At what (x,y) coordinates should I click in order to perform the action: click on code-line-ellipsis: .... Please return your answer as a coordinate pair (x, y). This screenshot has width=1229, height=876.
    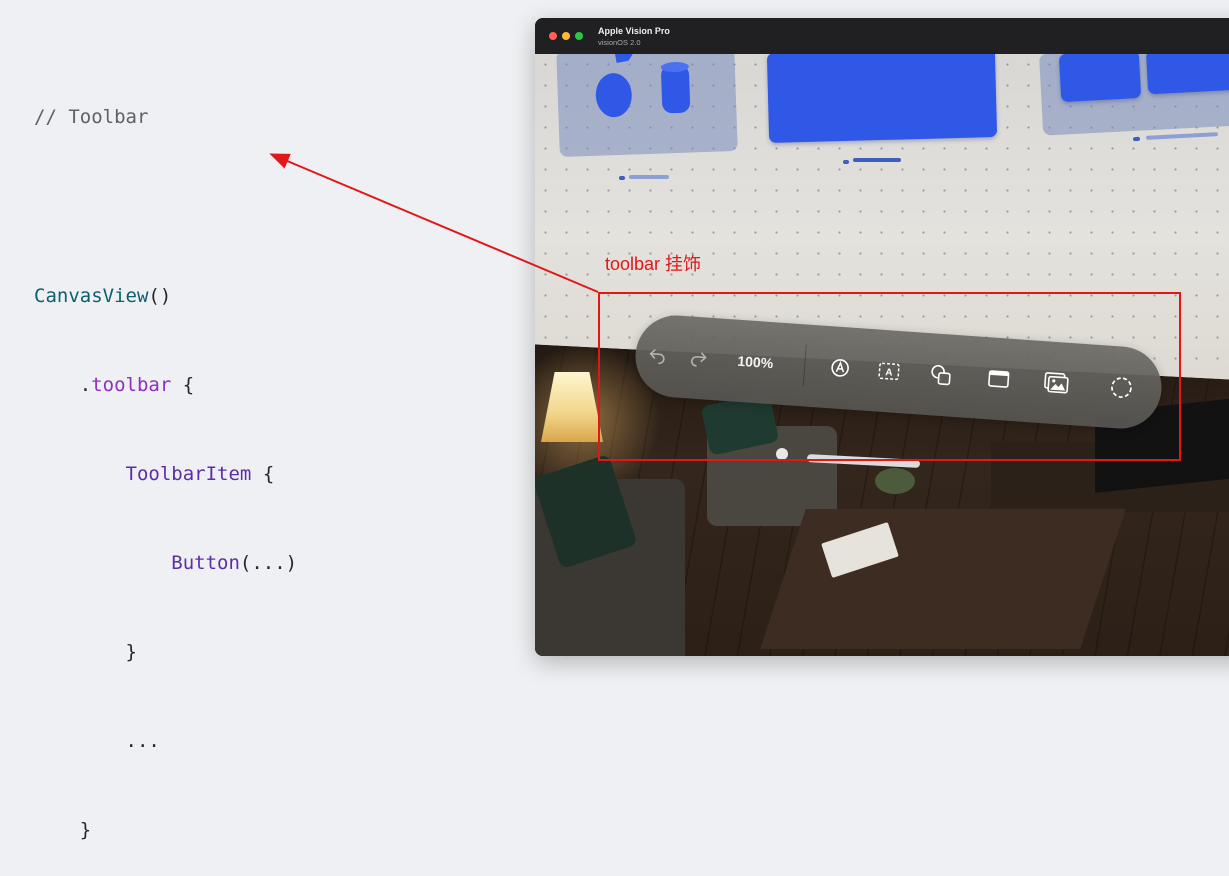
    Looking at the image, I should click on (165, 742).